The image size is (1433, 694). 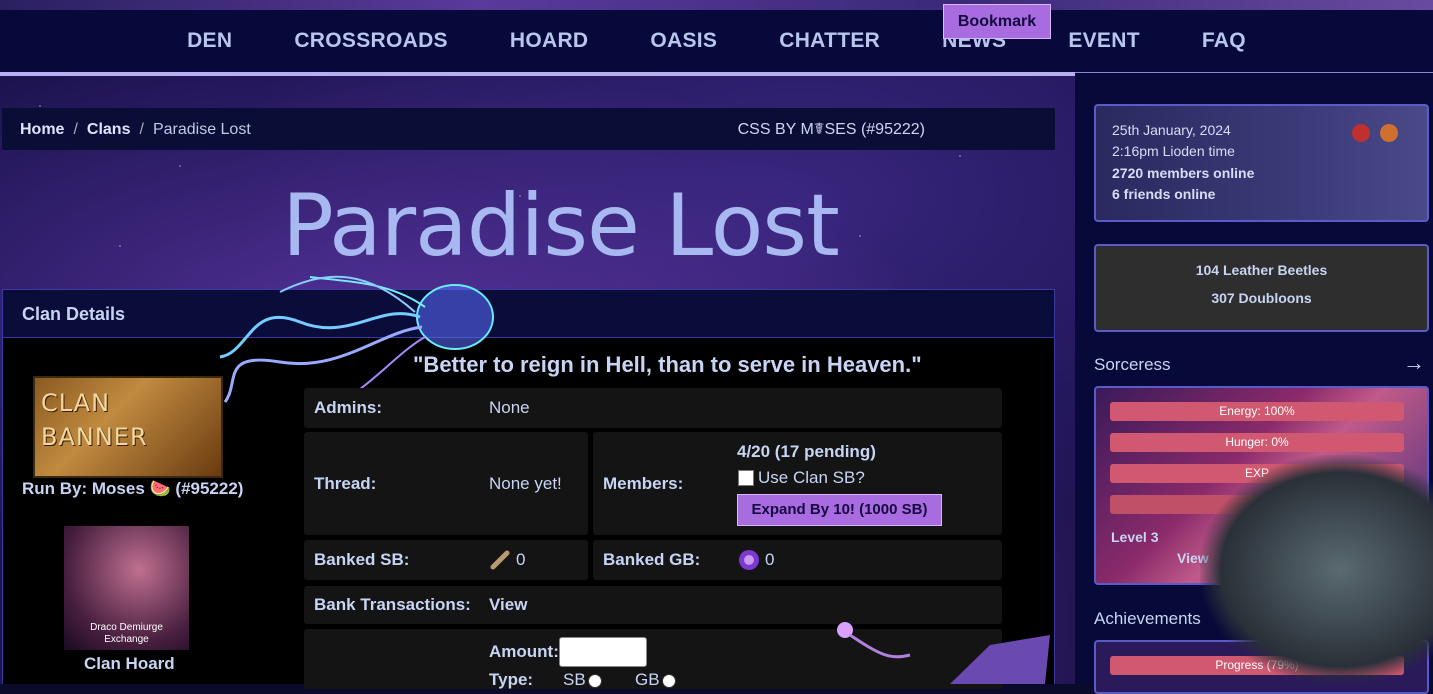 I want to click on energy-bar: Energy: 100%, so click(x=1257, y=411).